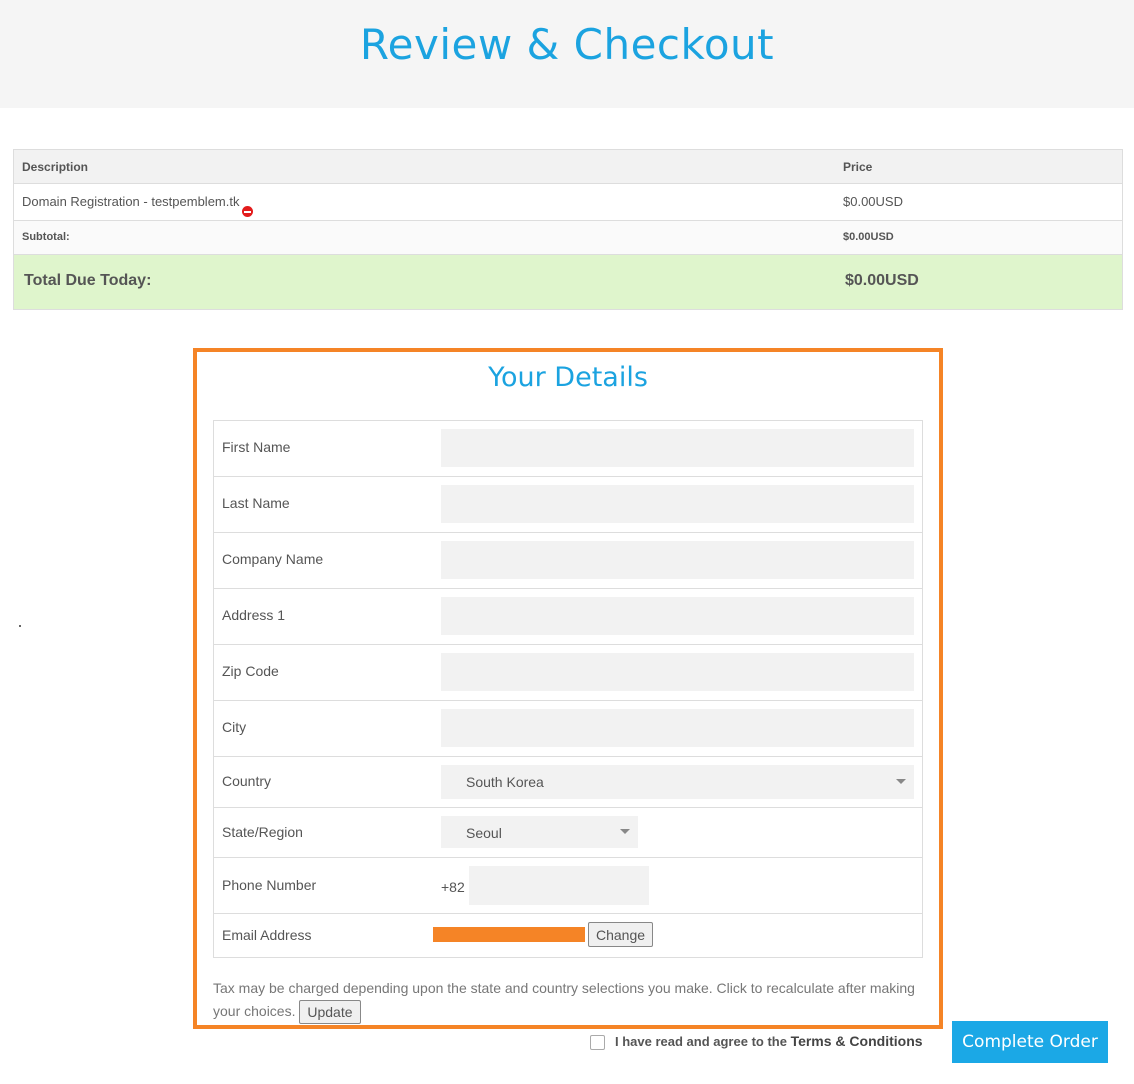 Image resolution: width=1134 pixels, height=1084 pixels. Describe the element at coordinates (234, 727) in the screenshot. I see `city-label: City` at that location.